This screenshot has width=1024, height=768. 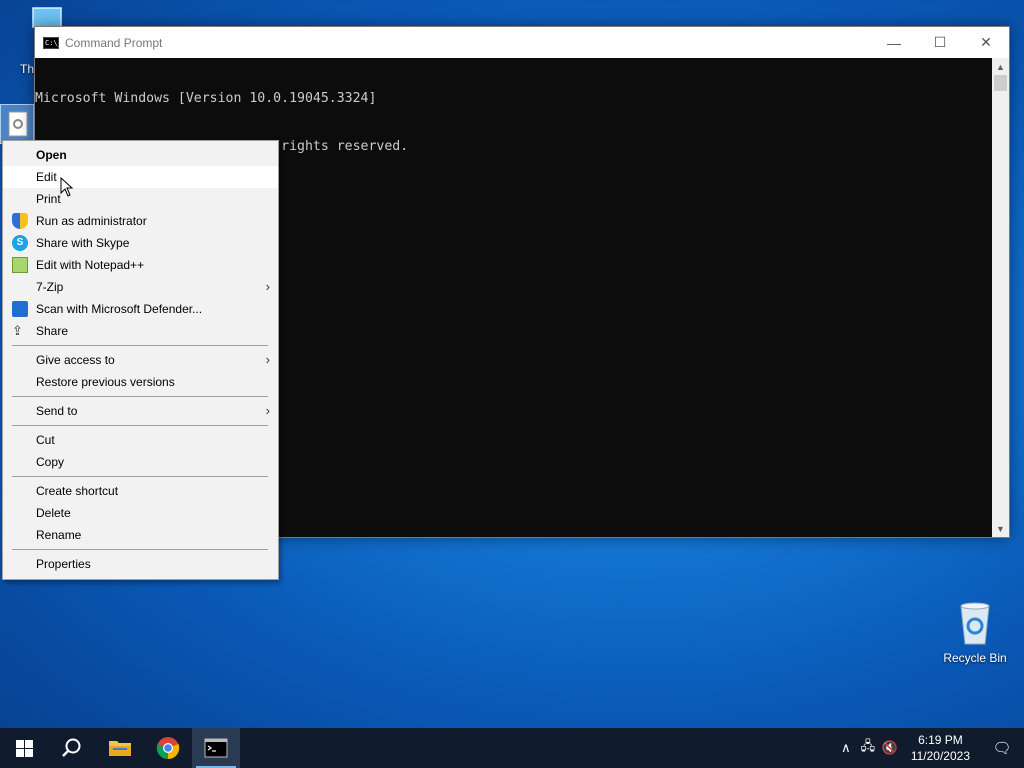 What do you see at coordinates (17, 330) in the screenshot?
I see `share-icon: ⇪` at bounding box center [17, 330].